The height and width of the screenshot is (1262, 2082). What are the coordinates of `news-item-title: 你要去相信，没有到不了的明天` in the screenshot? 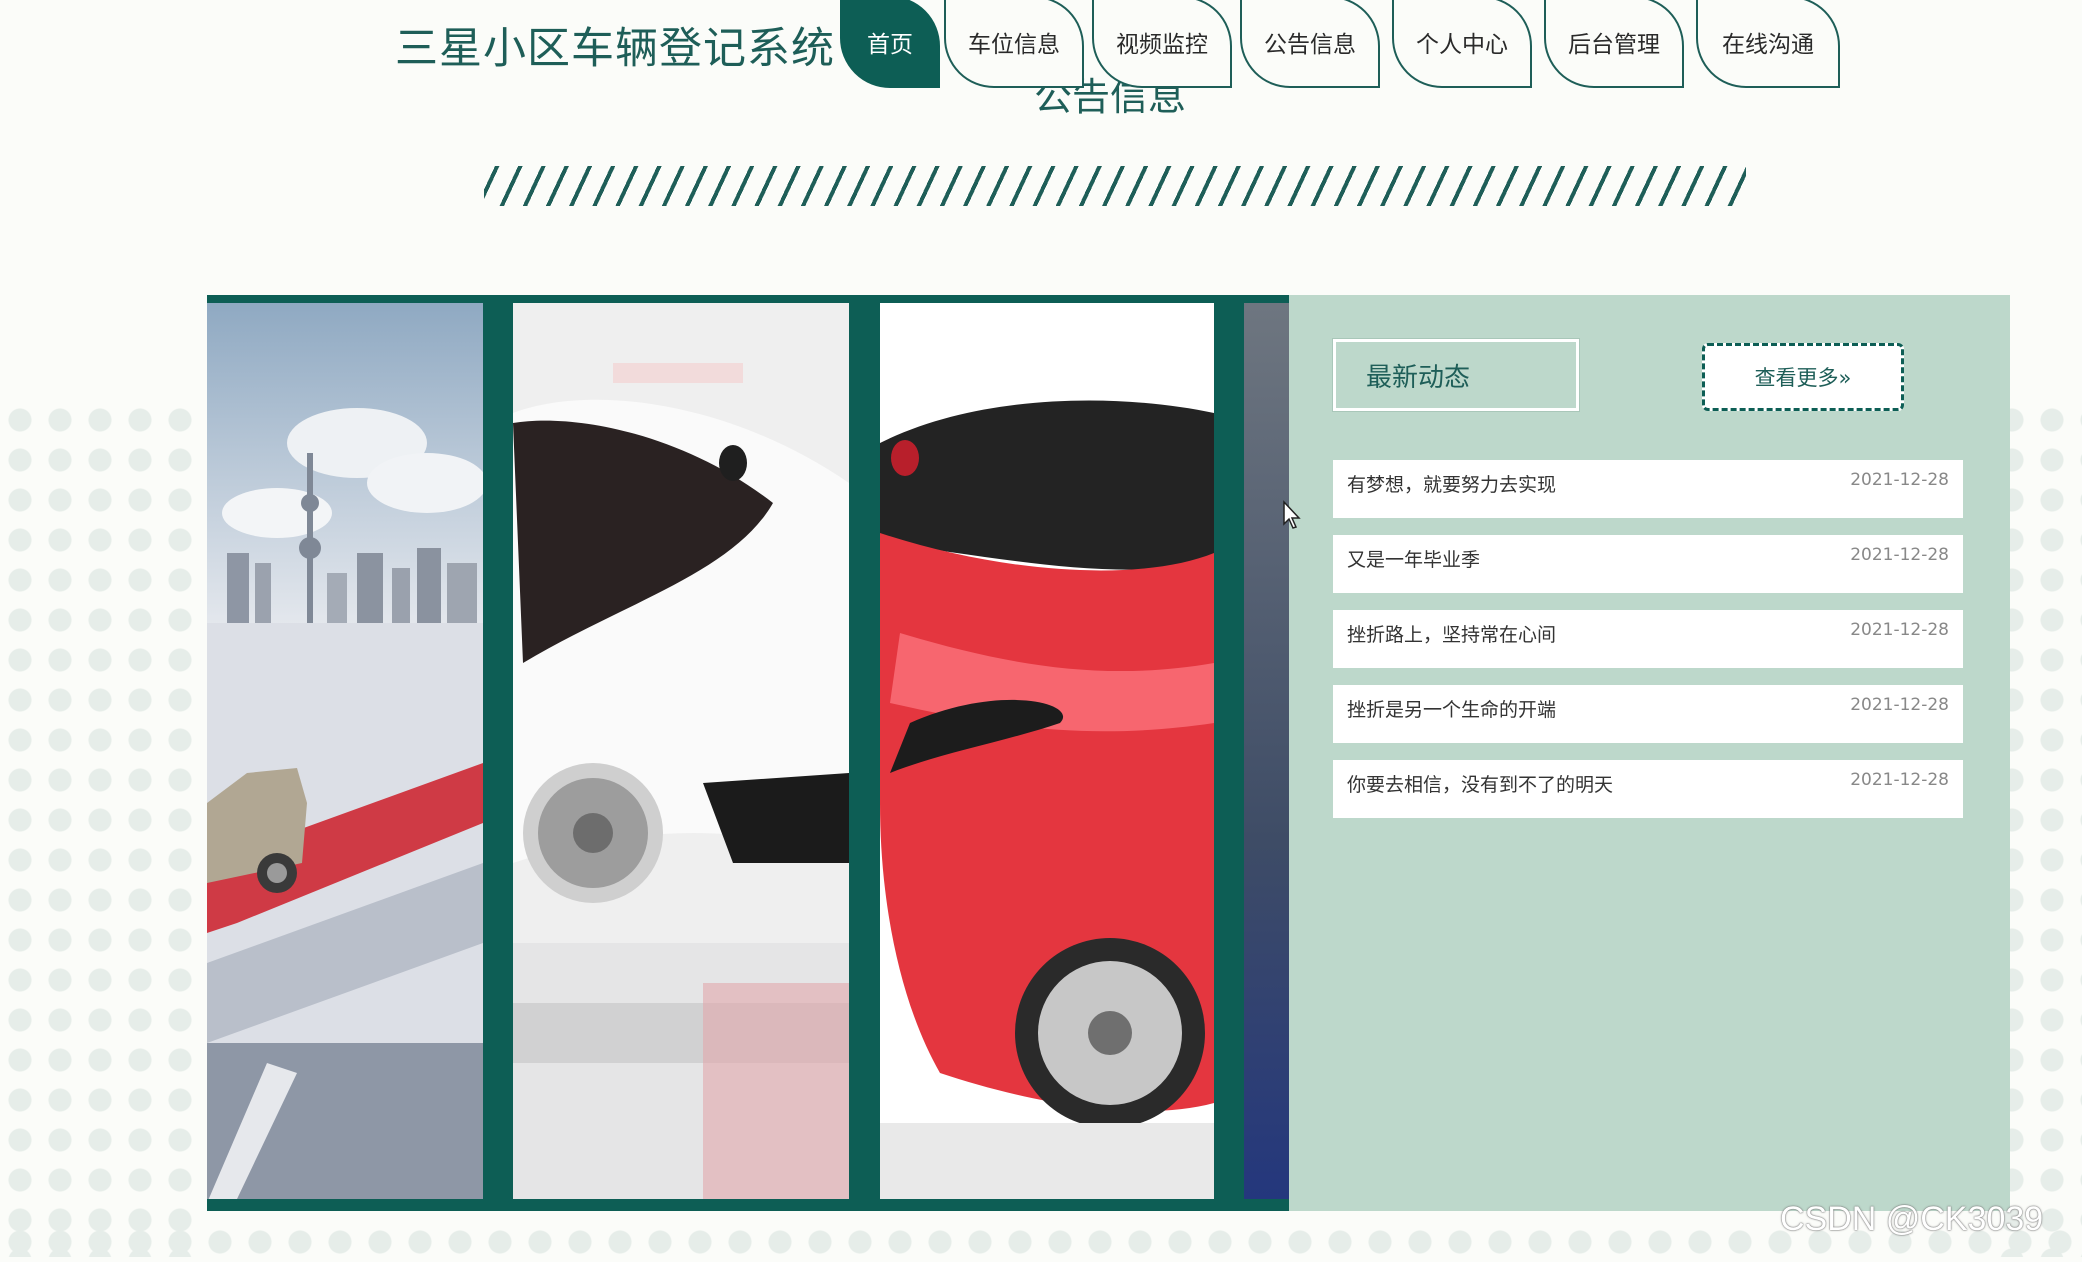 It's located at (1480, 785).